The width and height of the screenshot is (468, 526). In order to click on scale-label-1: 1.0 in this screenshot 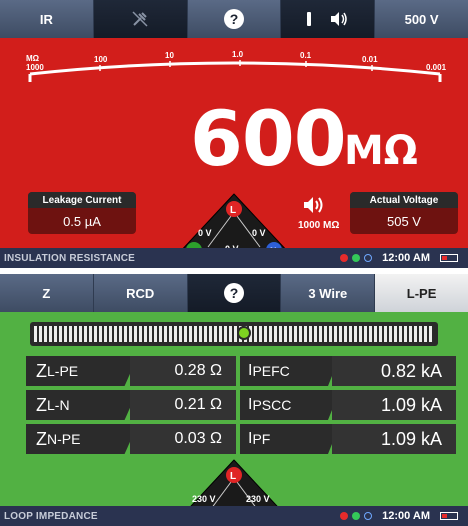, I will do `click(238, 54)`.